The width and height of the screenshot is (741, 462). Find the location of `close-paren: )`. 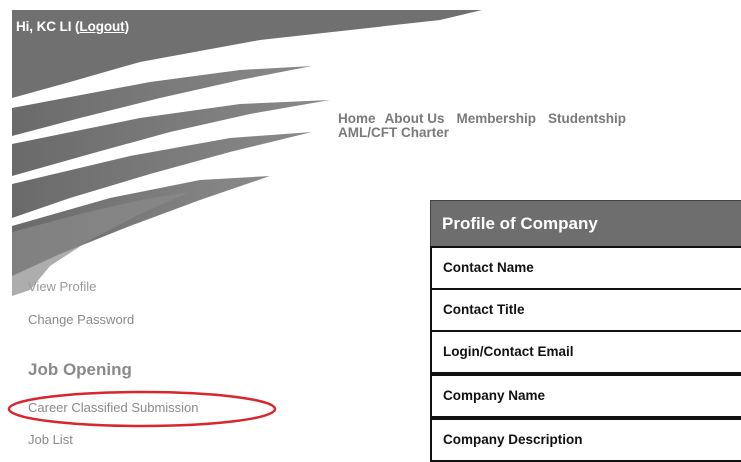

close-paren: ) is located at coordinates (127, 26).